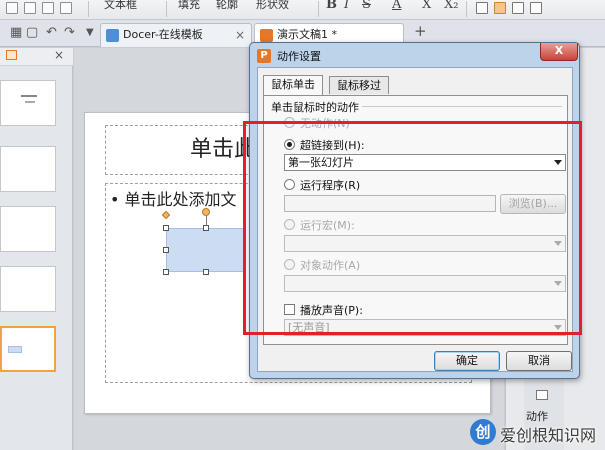 The height and width of the screenshot is (450, 605). Describe the element at coordinates (272, 6) in the screenshot. I see `shape-effect-button: 形状效` at that location.